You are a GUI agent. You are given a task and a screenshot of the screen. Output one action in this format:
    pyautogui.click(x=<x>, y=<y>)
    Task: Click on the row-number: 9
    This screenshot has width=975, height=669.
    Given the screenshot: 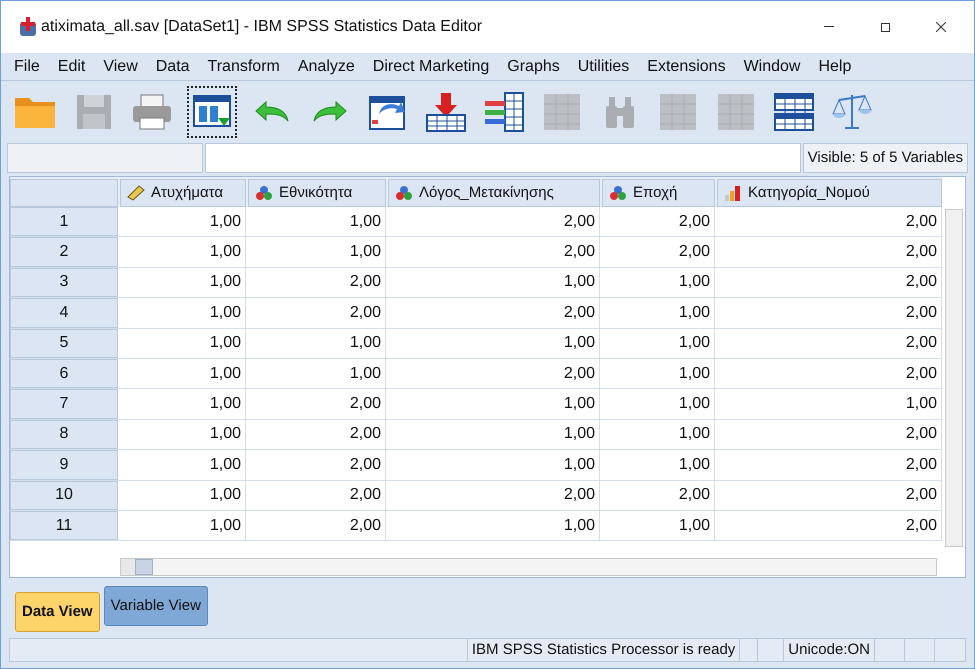 What is the action you would take?
    pyautogui.click(x=64, y=465)
    